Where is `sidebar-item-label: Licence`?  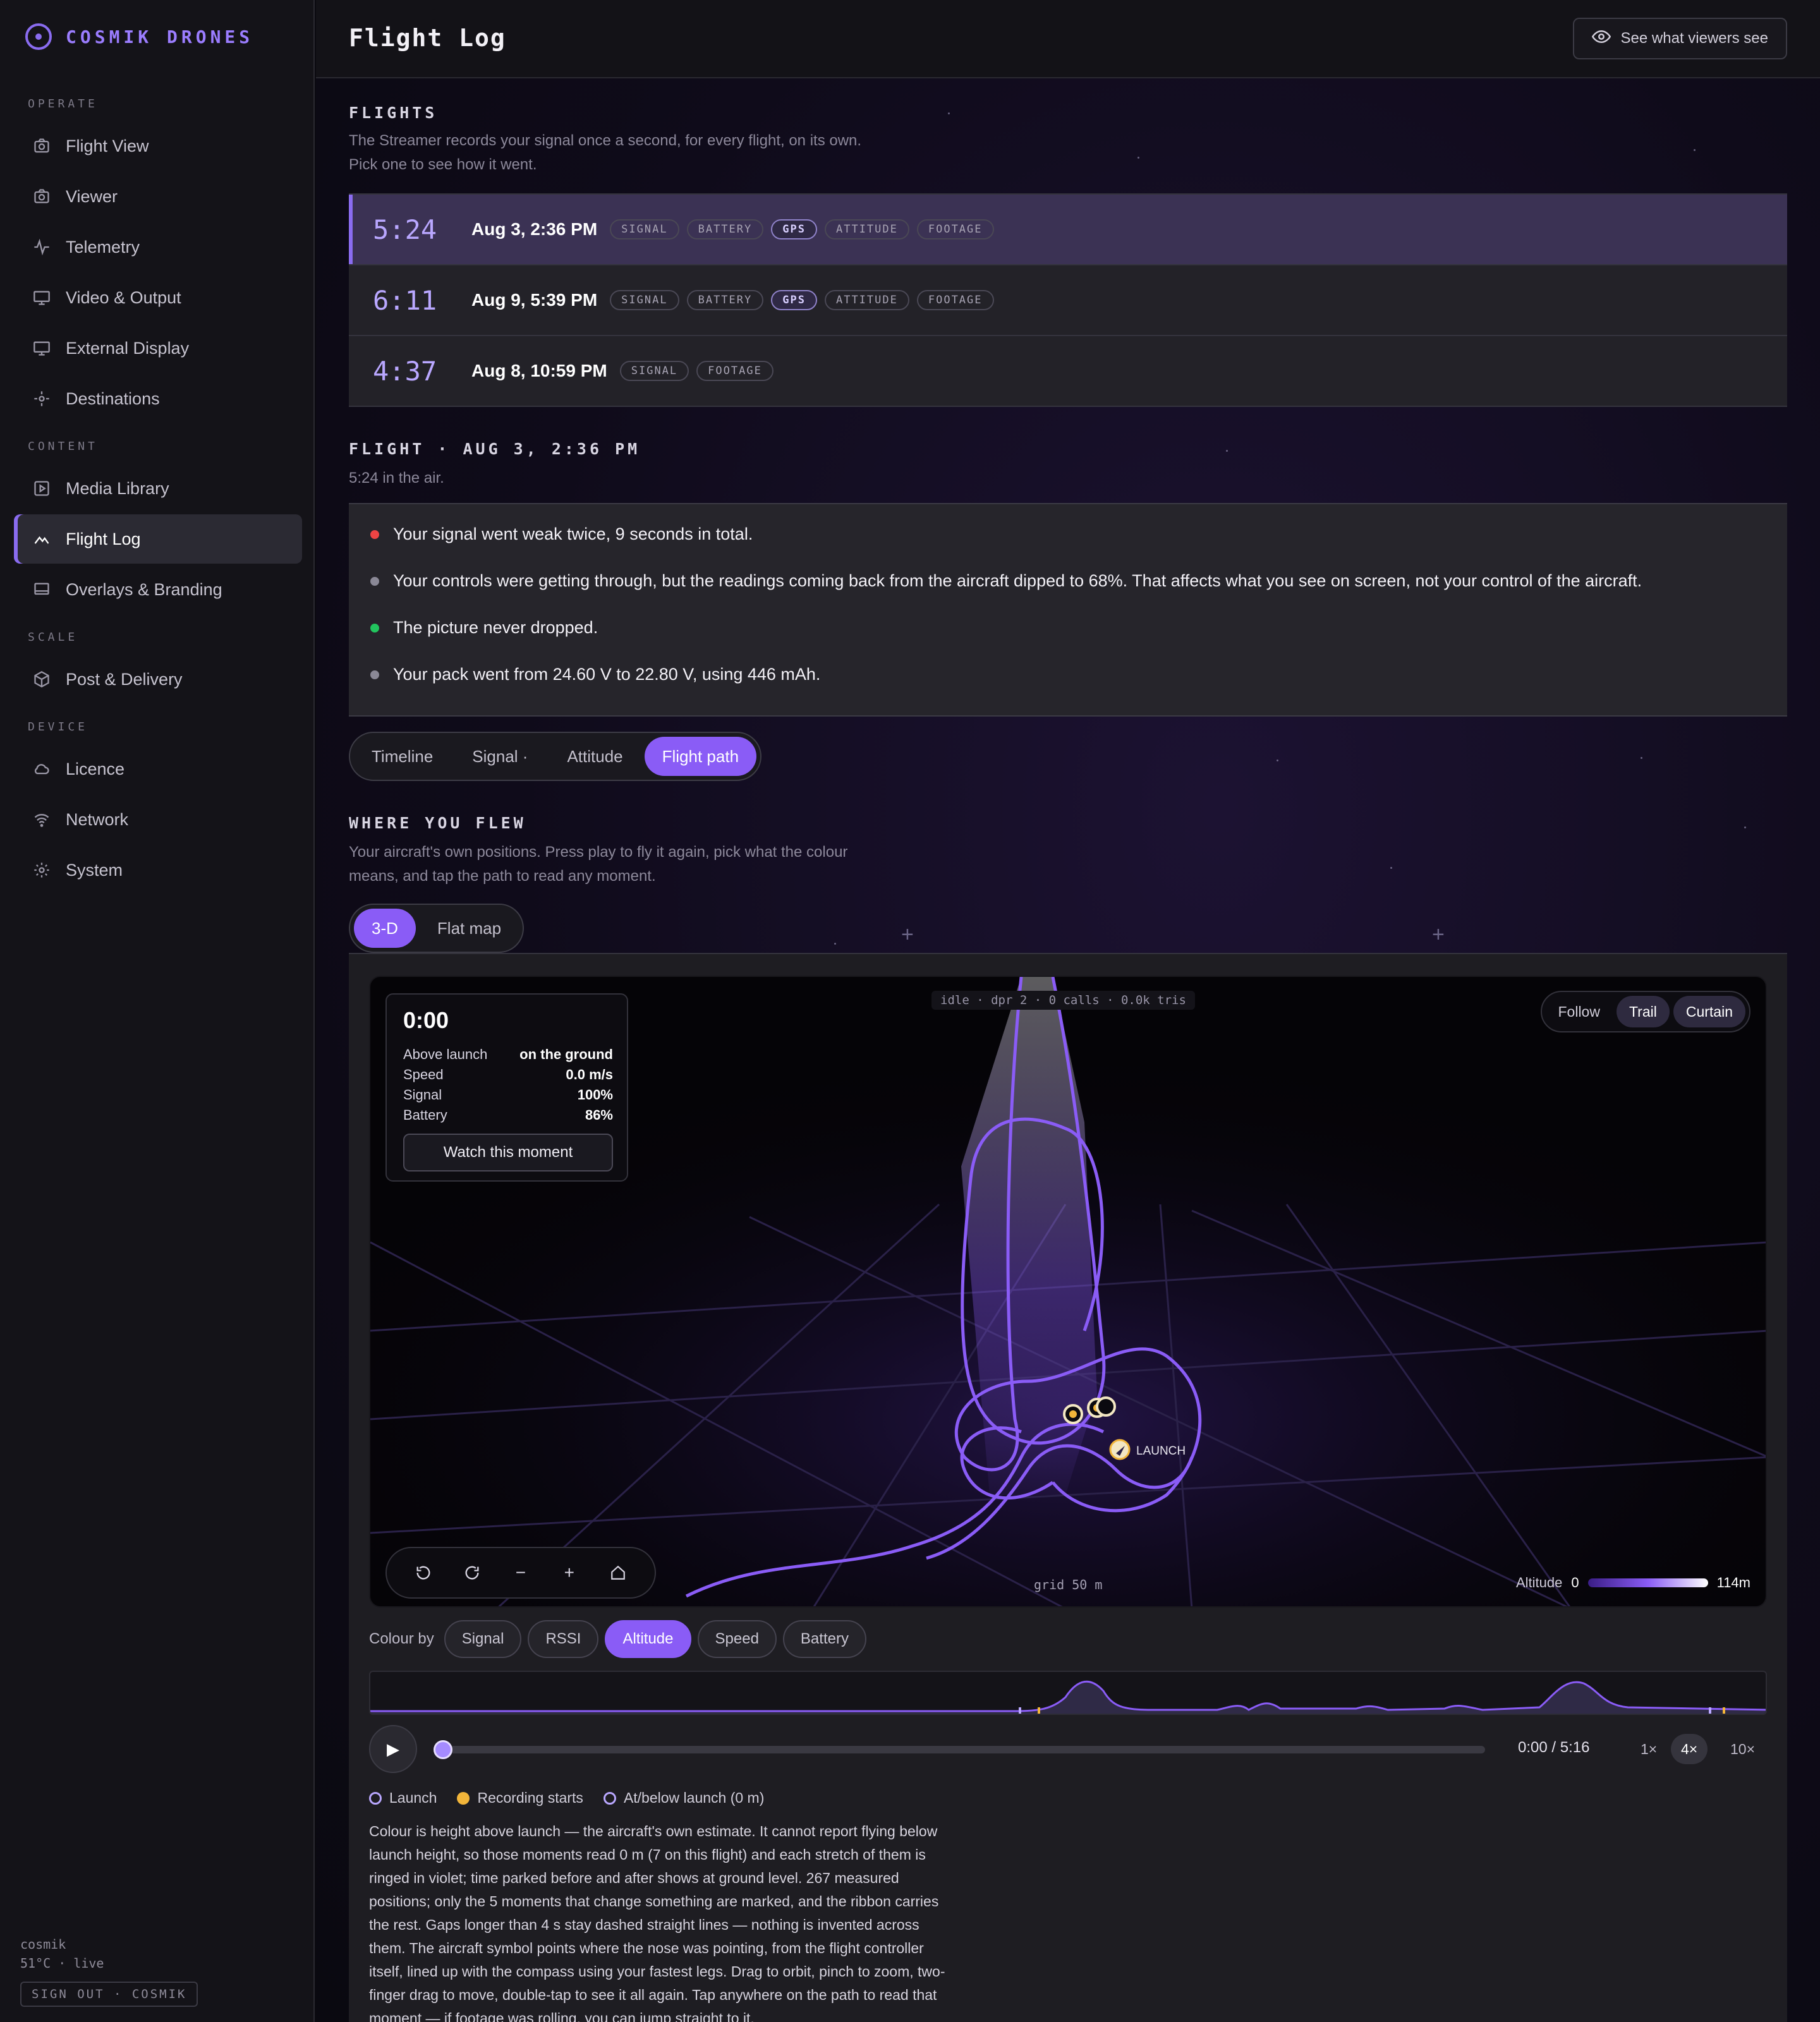 sidebar-item-label: Licence is located at coordinates (95, 769).